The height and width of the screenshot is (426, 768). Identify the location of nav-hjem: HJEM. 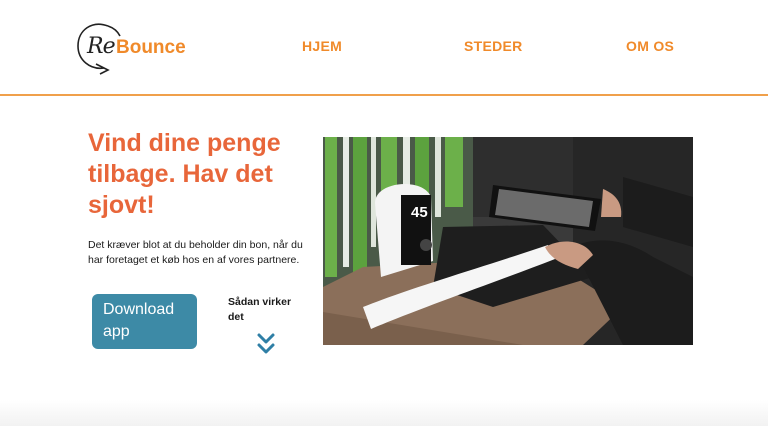
(322, 46).